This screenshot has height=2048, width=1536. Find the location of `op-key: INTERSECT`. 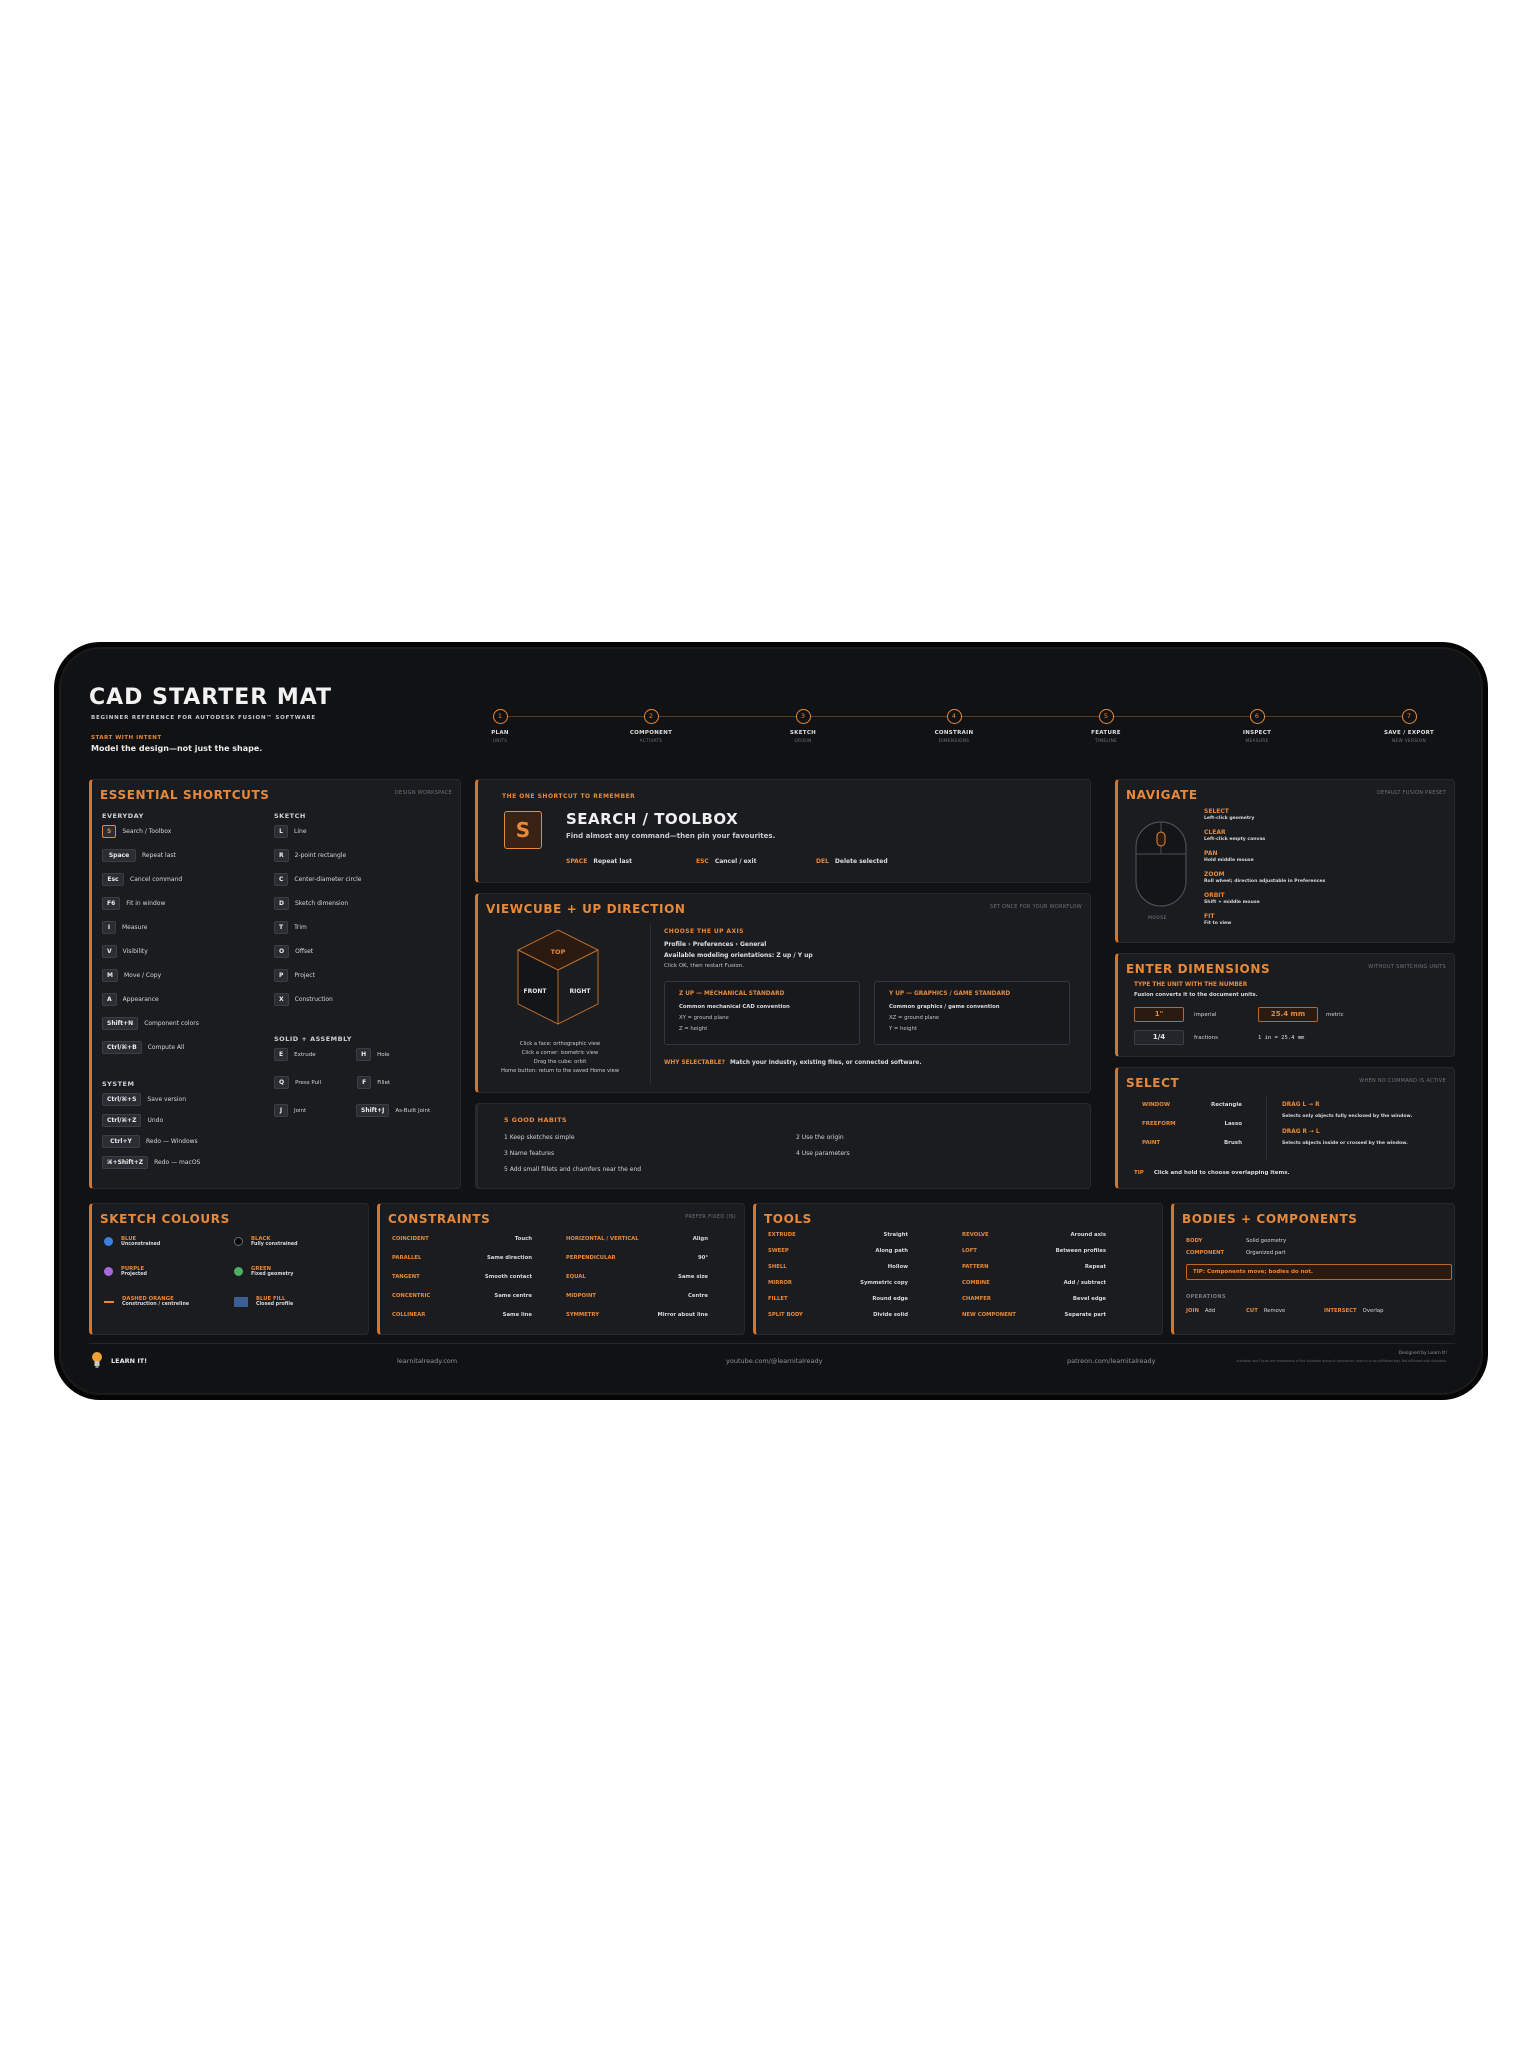

op-key: INTERSECT is located at coordinates (1340, 1311).